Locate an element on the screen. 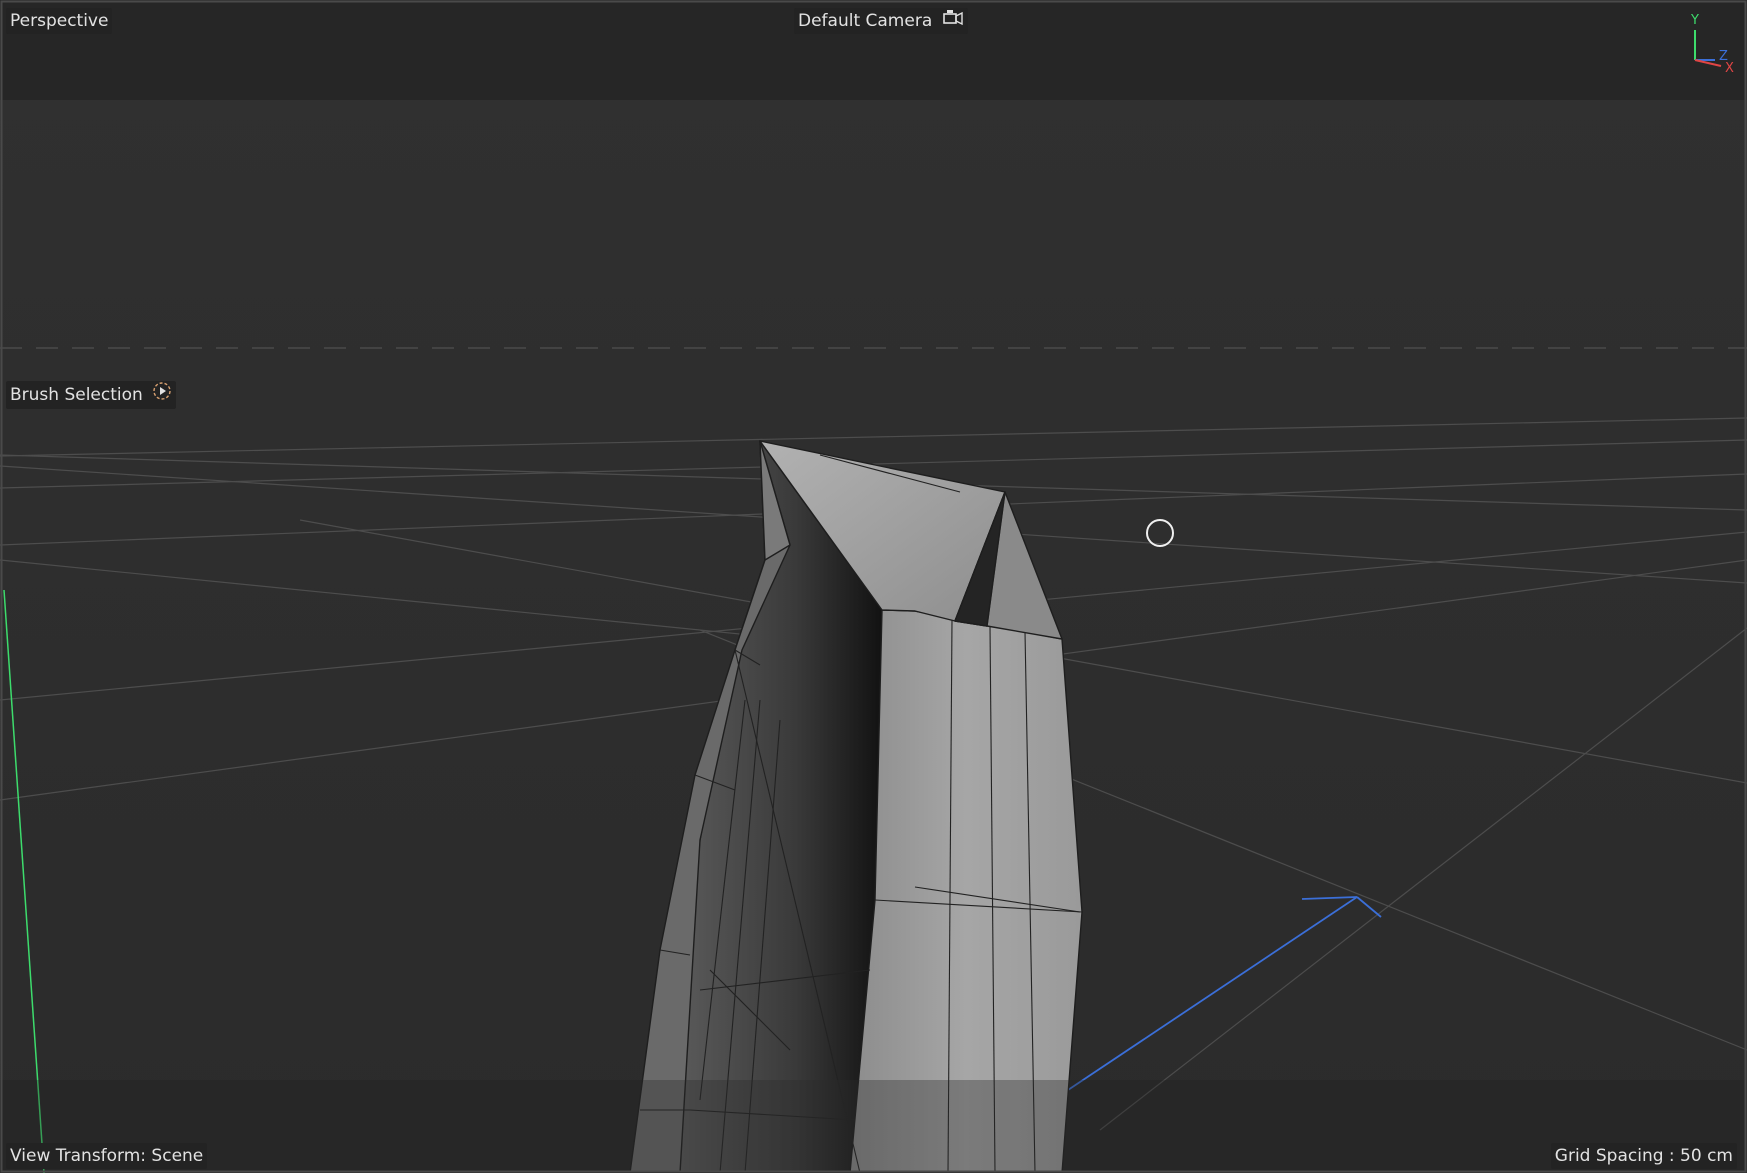  view-mode-label: Perspective is located at coordinates (59, 21).